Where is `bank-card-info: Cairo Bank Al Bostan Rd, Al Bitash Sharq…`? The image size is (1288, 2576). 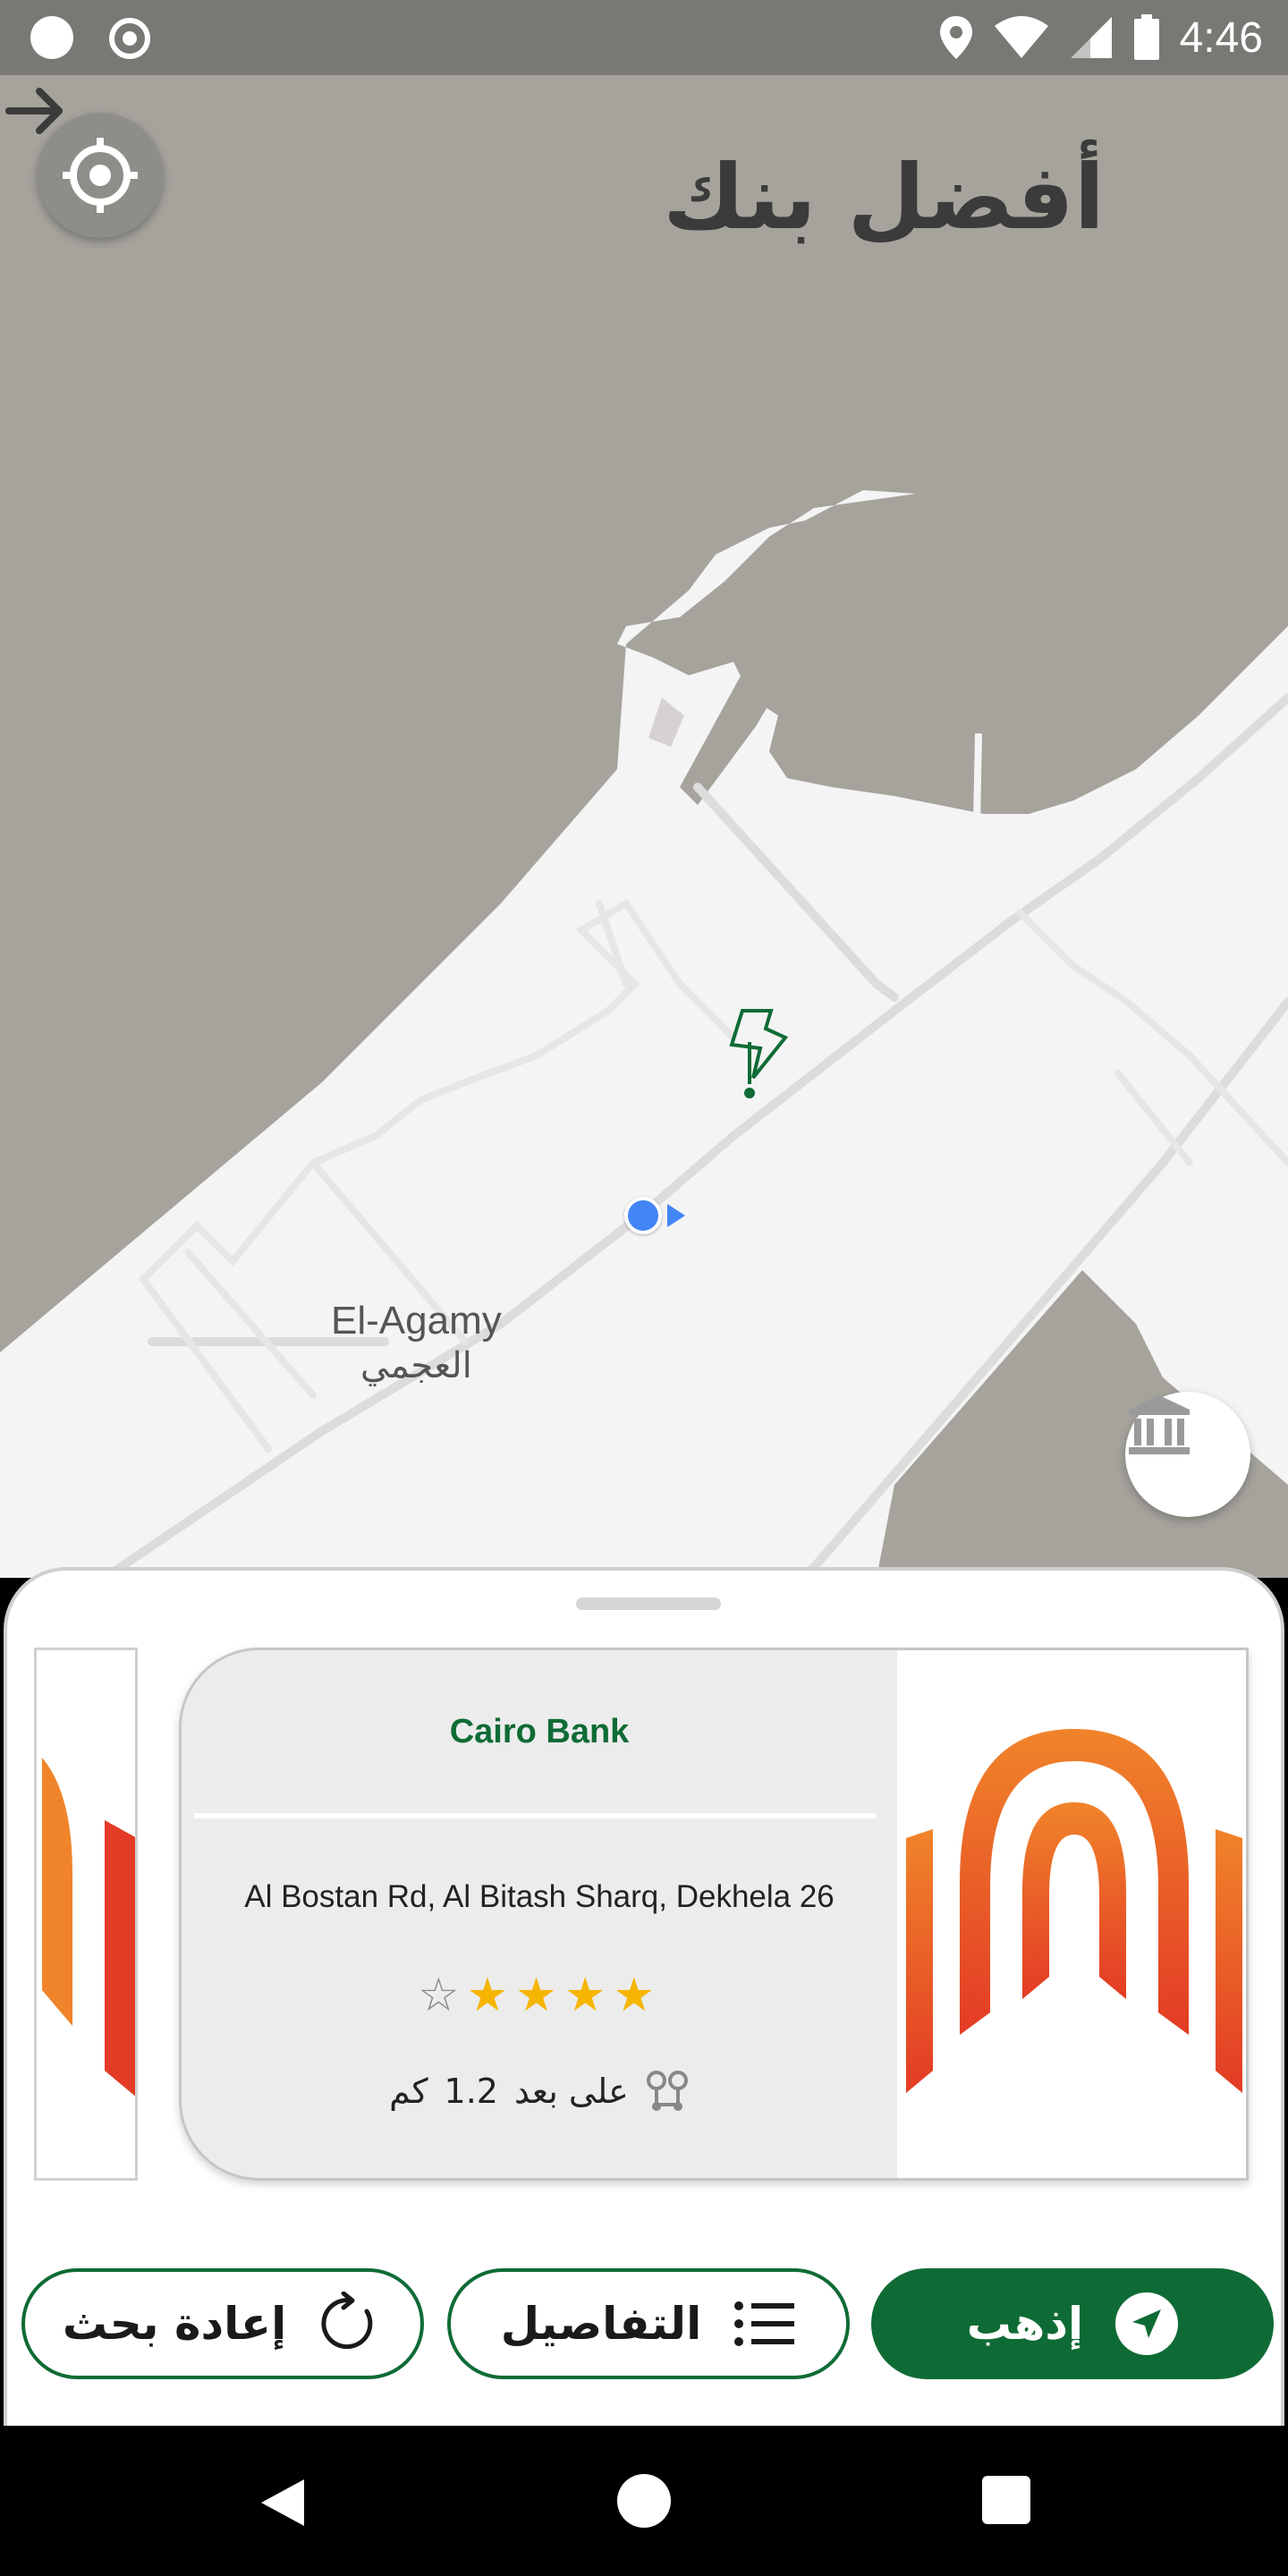
bank-card-info: Cairo Bank Al Bostan Rd, Al Bitash Sharq… is located at coordinates (539, 1914).